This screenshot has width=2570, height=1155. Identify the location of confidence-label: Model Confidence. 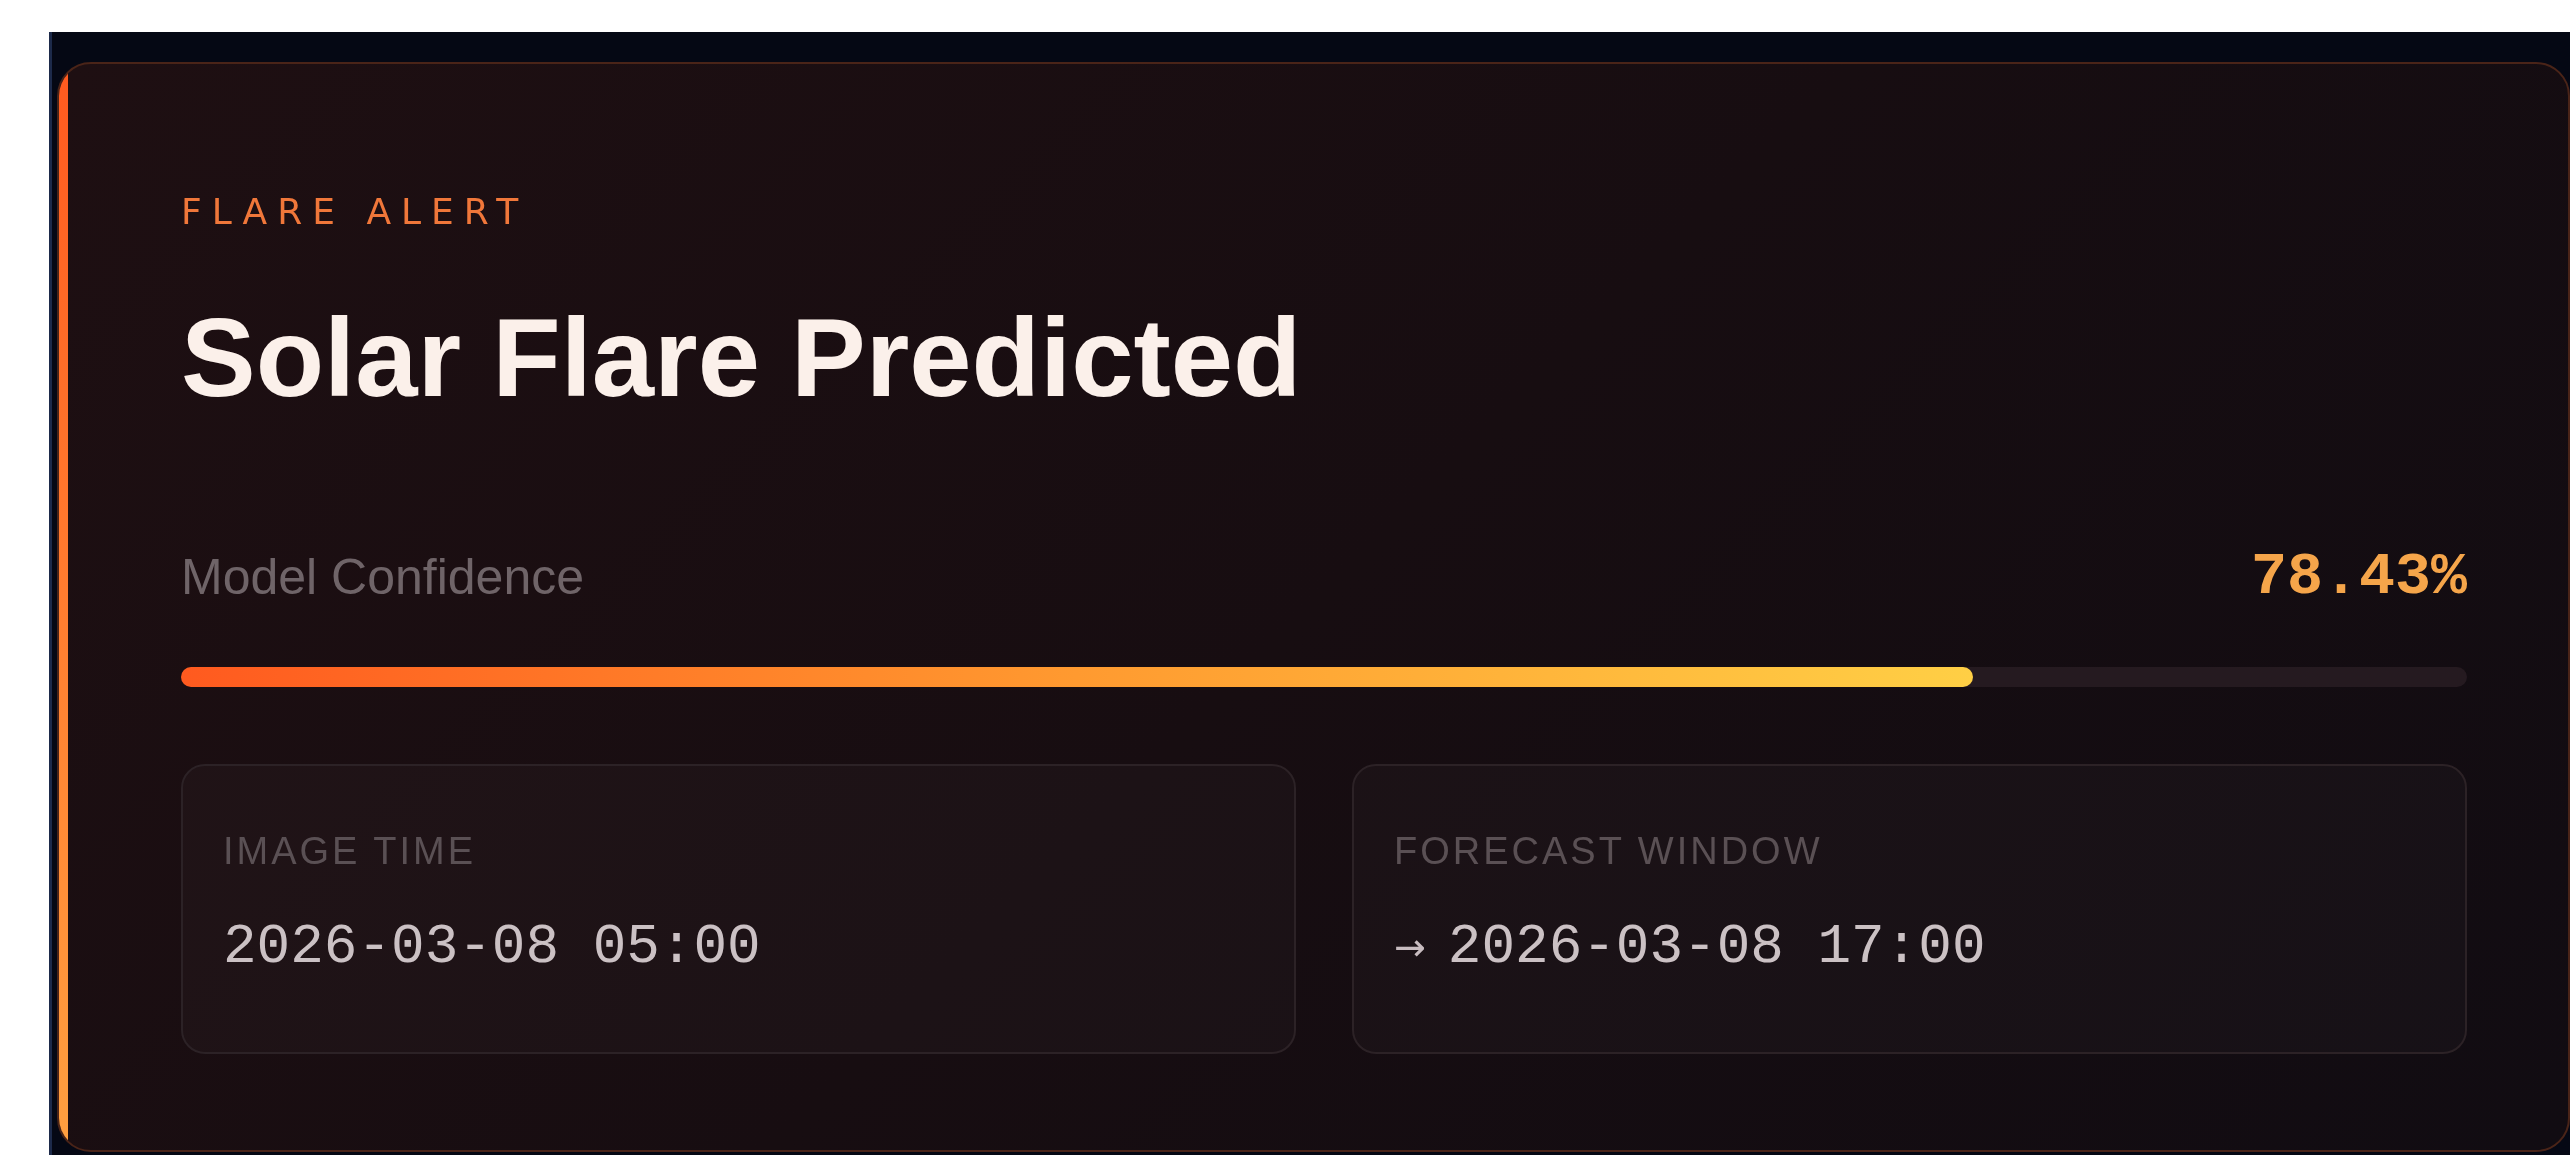
(383, 577).